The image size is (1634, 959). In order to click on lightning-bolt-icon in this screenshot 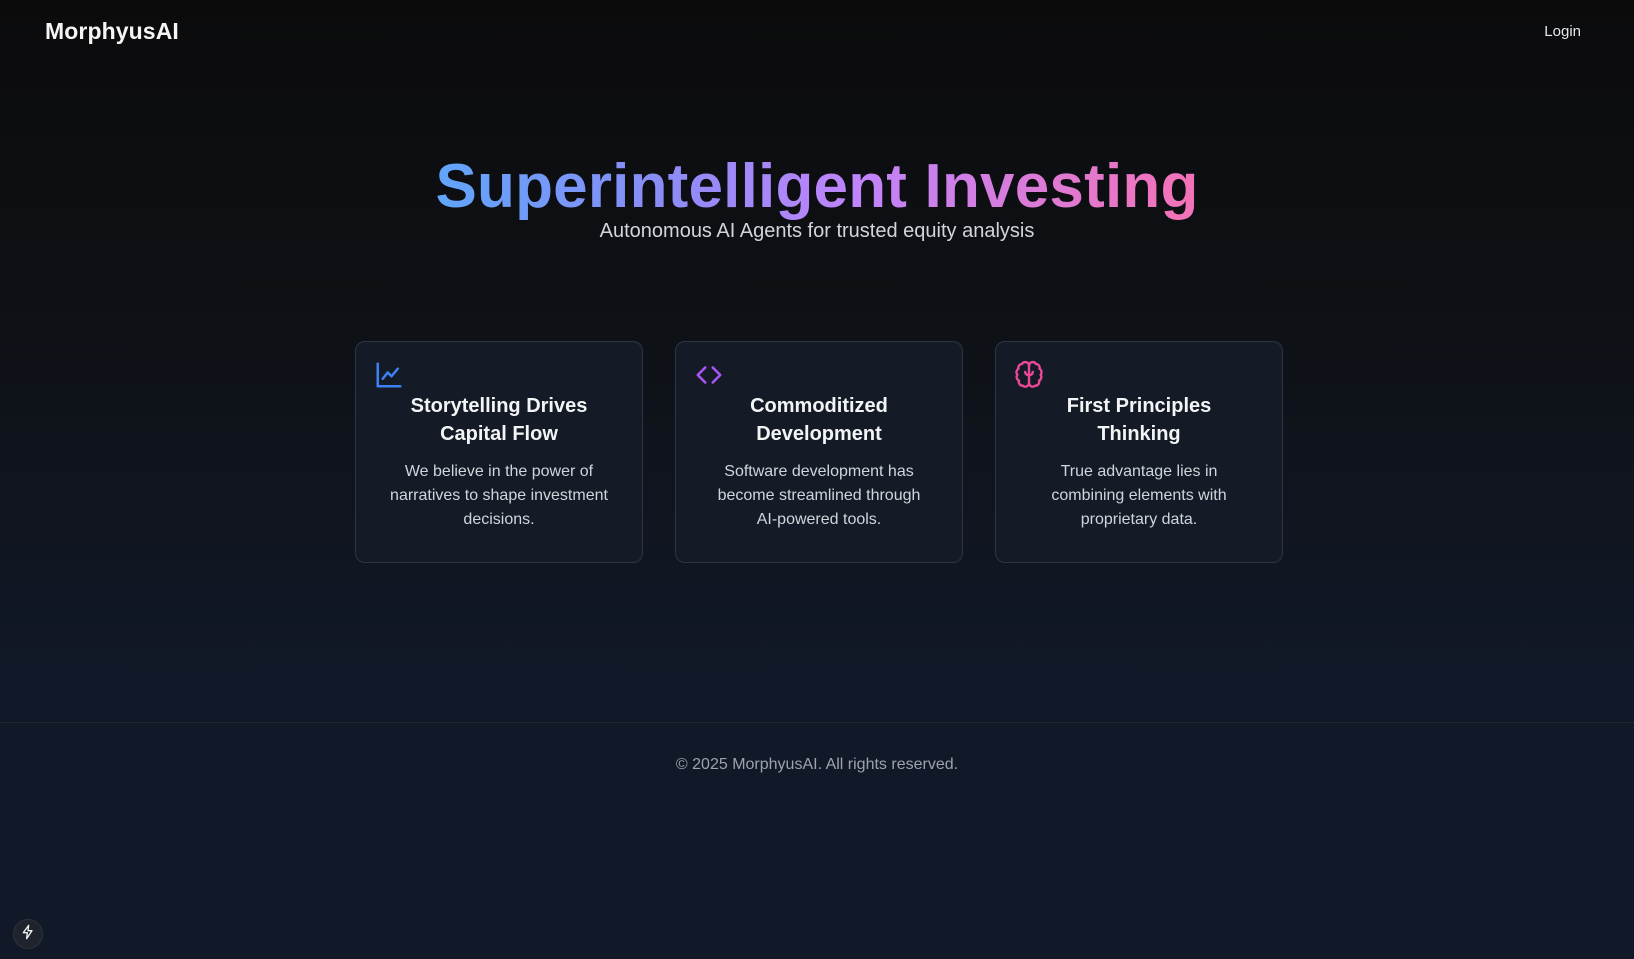, I will do `click(28, 934)`.